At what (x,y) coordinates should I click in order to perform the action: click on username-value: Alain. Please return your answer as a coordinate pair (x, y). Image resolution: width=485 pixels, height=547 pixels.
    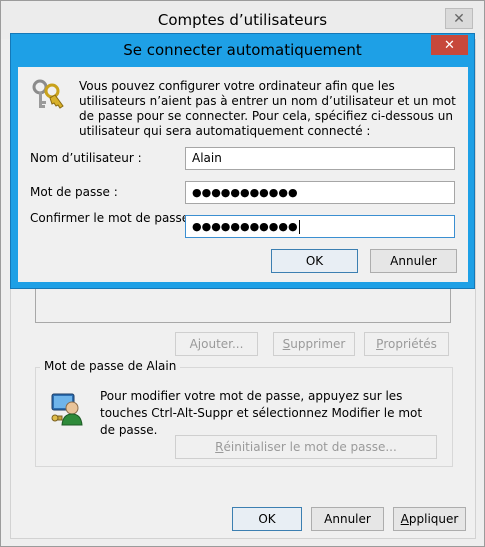
    Looking at the image, I should click on (207, 158).